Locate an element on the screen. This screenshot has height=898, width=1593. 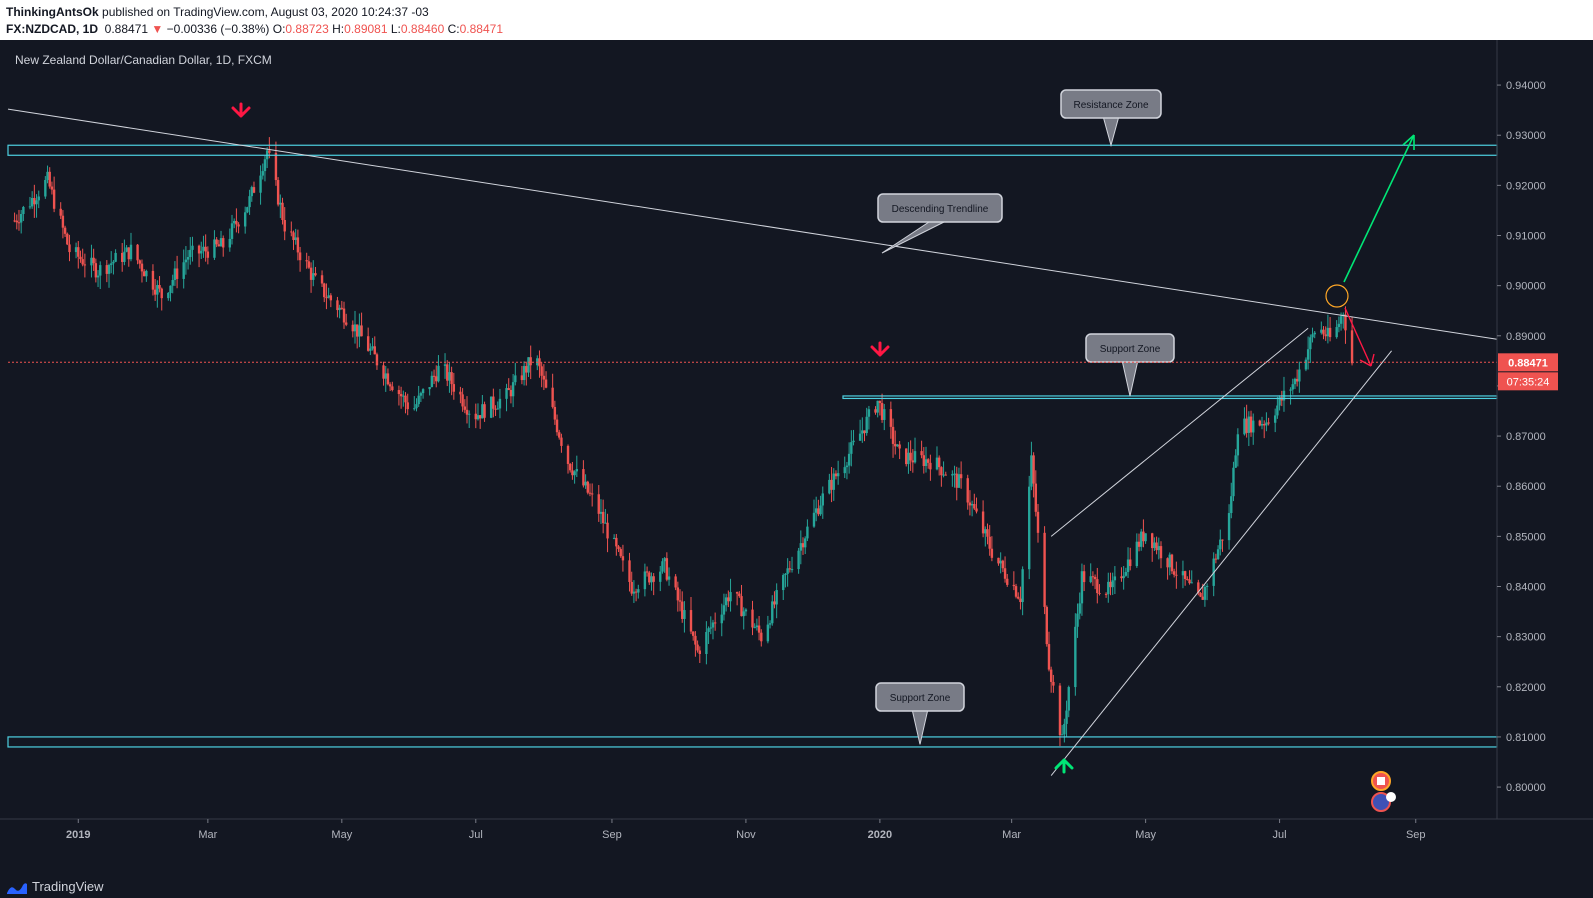
countdown-value: 07:35:24 is located at coordinates (1528, 382).